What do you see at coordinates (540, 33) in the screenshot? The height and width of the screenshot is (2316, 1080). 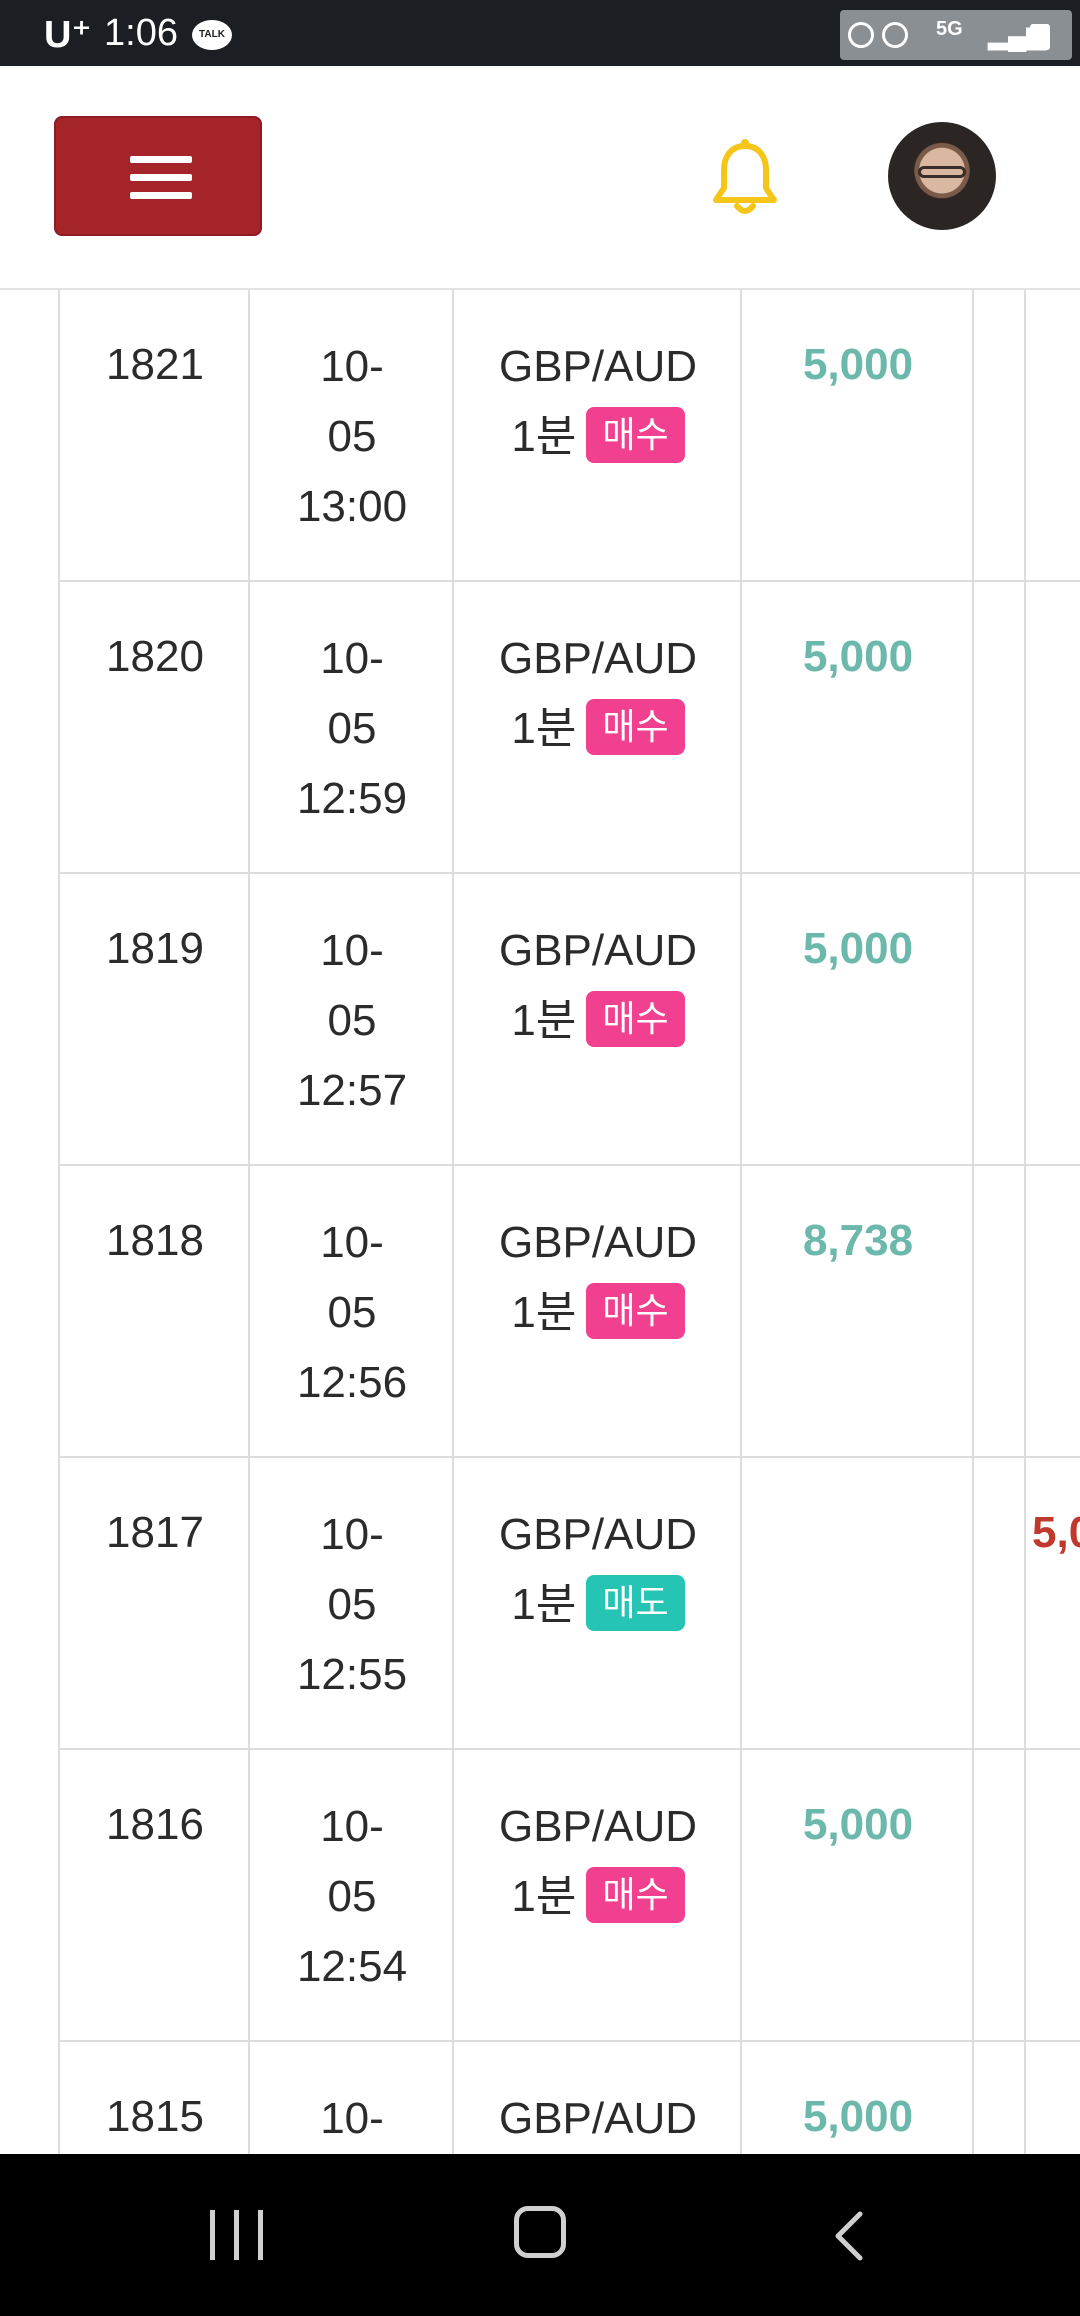 I see `status-bar: U⁺ 1:06 TALK 5G ▂▄▆` at bounding box center [540, 33].